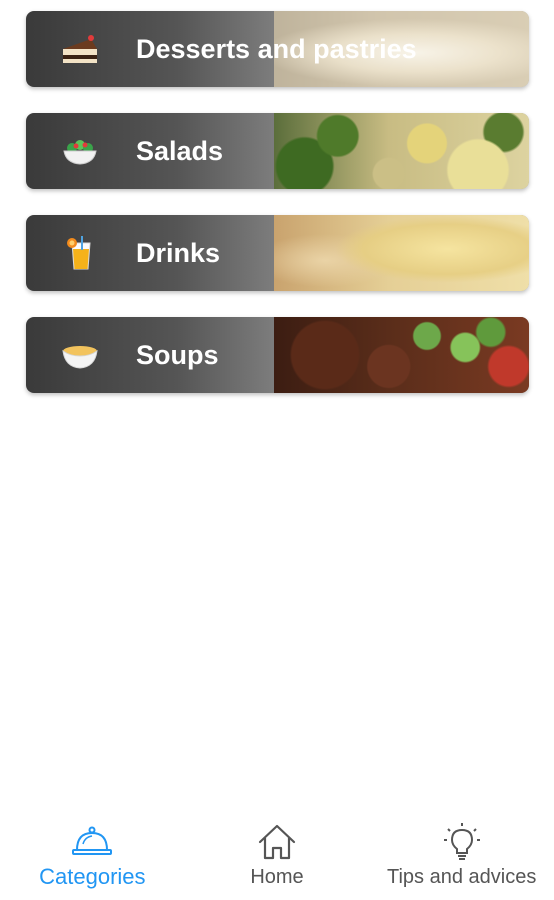 The width and height of the screenshot is (554, 900). I want to click on bottom-navigation: Categories Home Tips and advices, so click(277, 850).